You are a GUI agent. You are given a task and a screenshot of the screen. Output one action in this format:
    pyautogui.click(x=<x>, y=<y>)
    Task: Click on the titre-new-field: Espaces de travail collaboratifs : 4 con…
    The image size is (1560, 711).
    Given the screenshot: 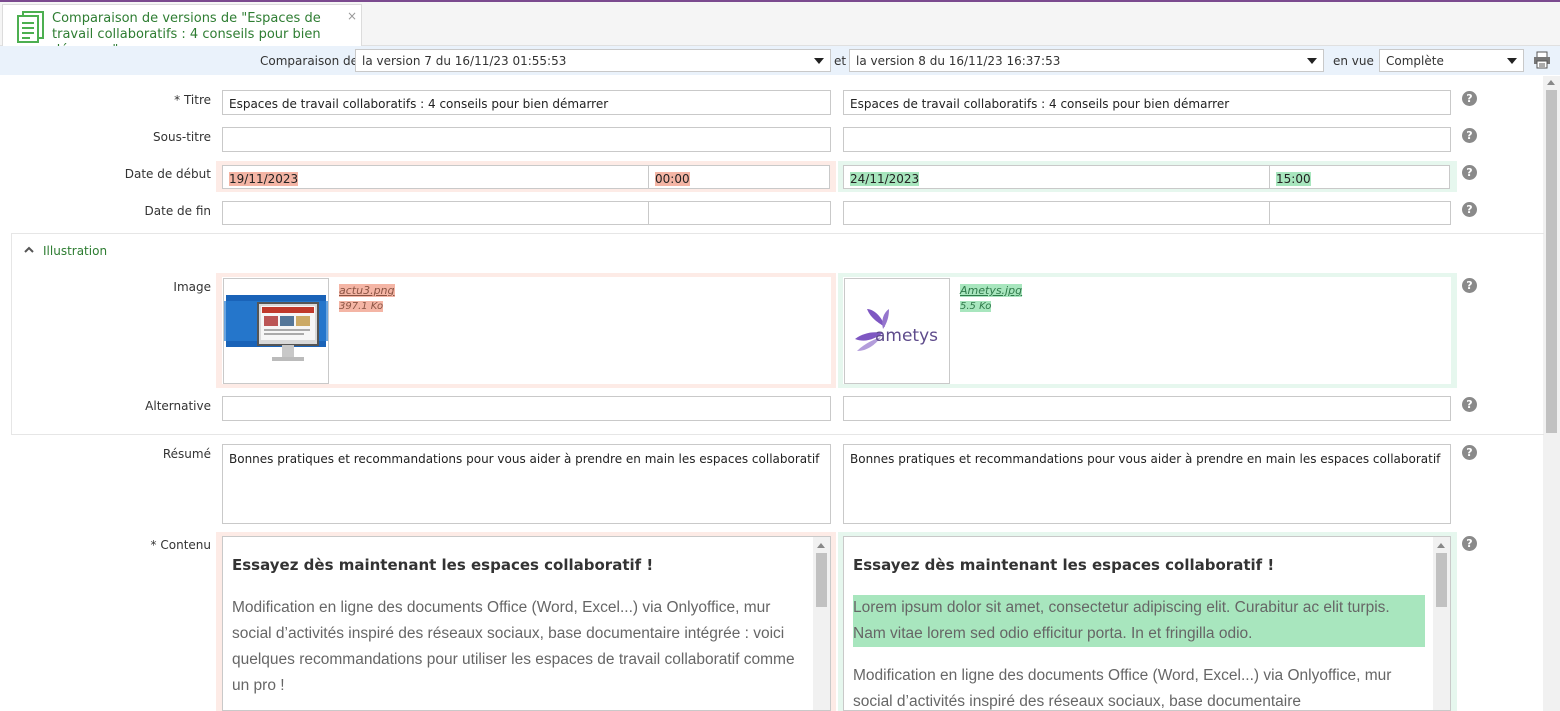 What is the action you would take?
    pyautogui.click(x=1147, y=102)
    